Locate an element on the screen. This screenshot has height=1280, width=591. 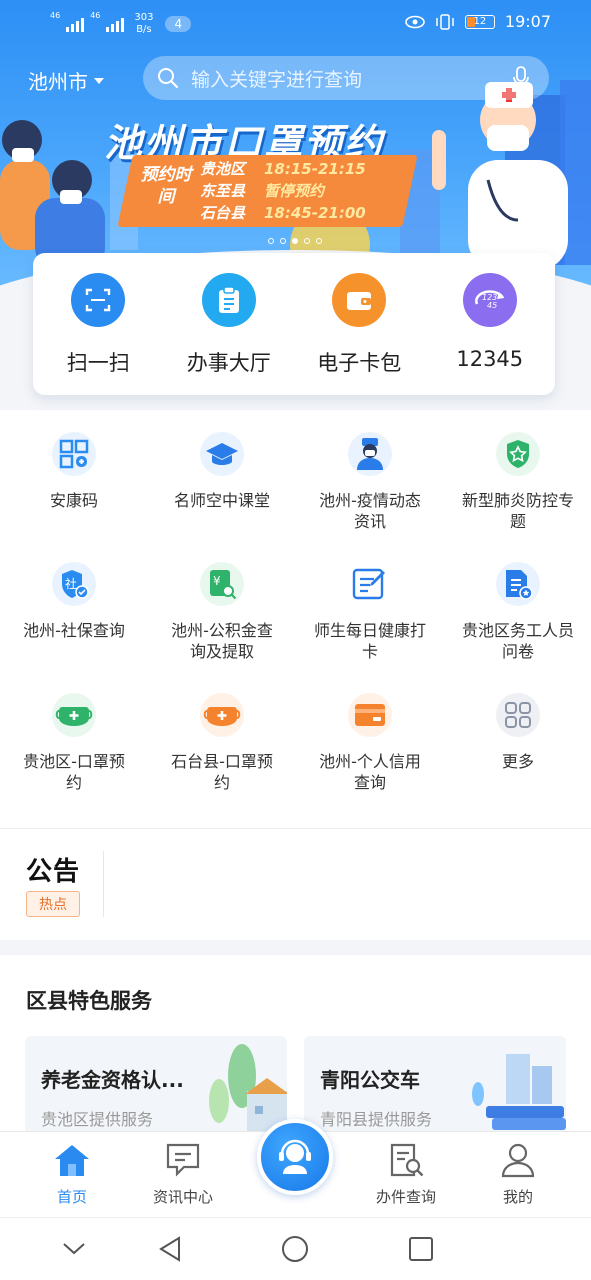
tab-label: 首页 is located at coordinates (71, 1197).